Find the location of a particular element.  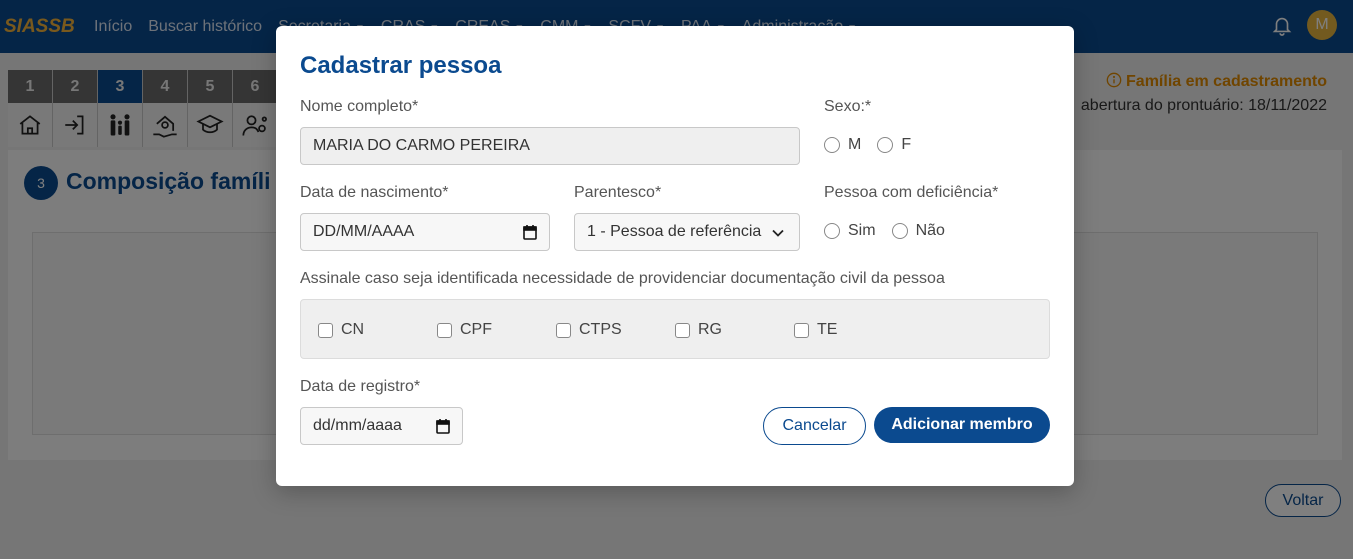

doc-checkbox-cn: CN is located at coordinates (341, 330).